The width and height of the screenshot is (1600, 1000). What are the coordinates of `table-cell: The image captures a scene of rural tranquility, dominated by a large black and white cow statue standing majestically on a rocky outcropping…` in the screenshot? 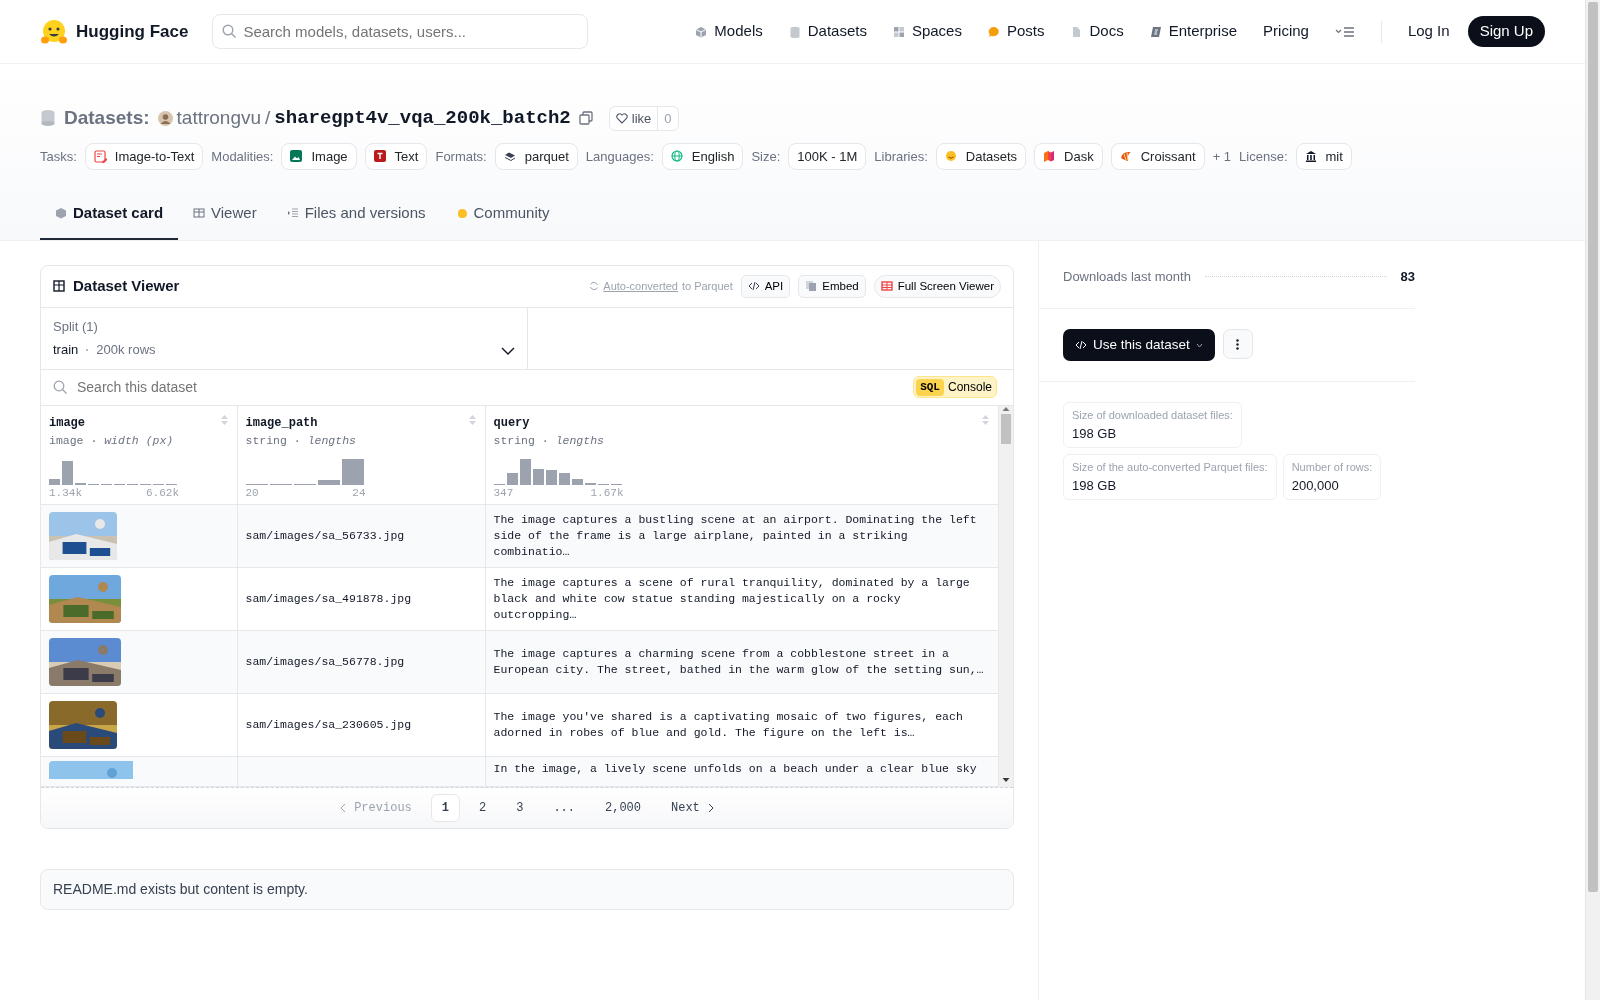 It's located at (741, 598).